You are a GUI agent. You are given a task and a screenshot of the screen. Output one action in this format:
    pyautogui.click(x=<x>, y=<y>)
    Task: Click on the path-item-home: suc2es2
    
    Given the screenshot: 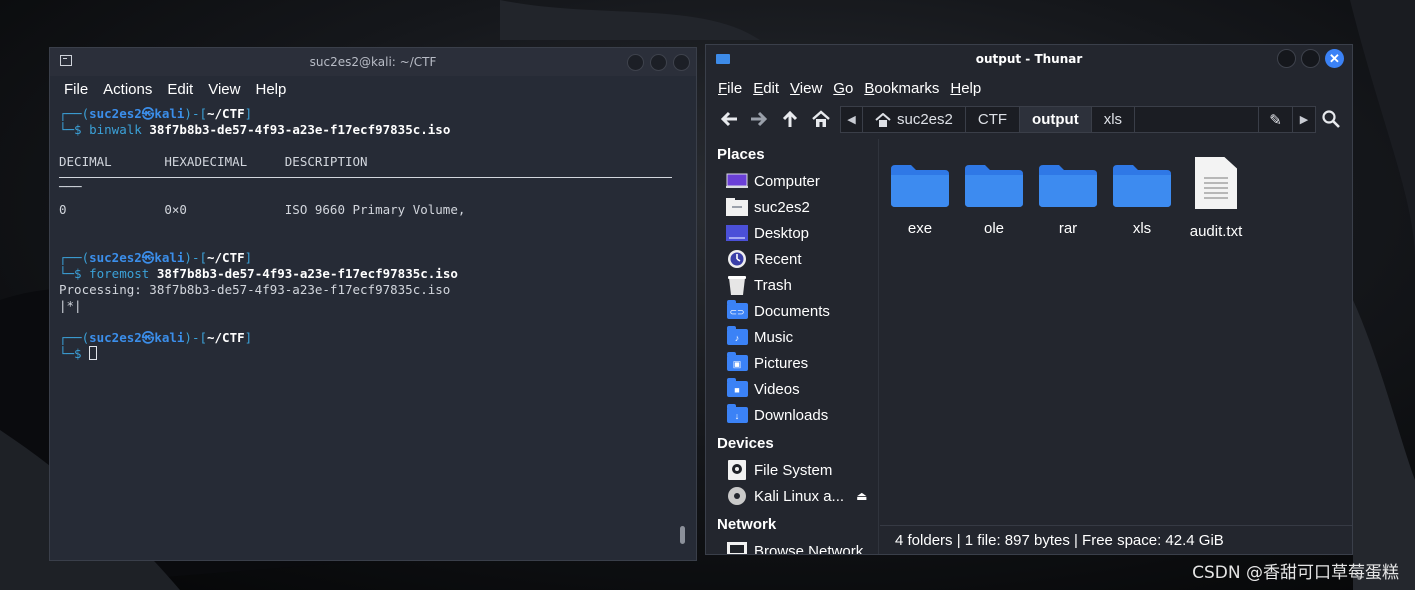 What is the action you would take?
    pyautogui.click(x=914, y=119)
    